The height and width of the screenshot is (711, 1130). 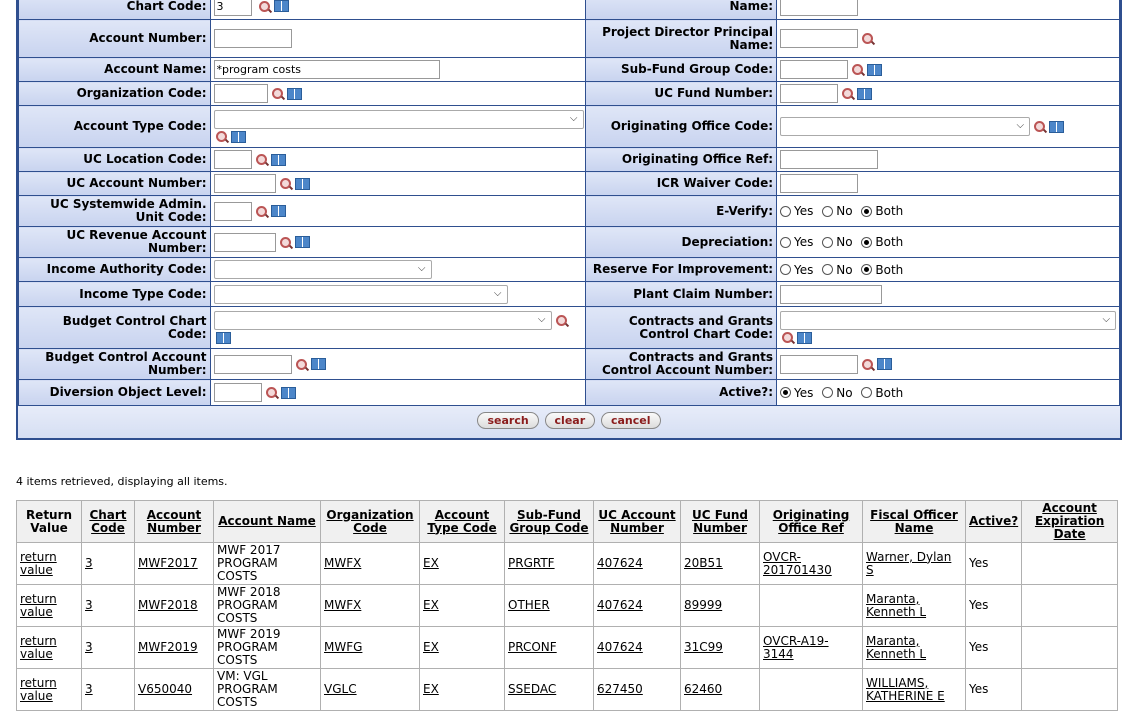 What do you see at coordinates (867, 211) in the screenshot?
I see `e-verify-both-radio` at bounding box center [867, 211].